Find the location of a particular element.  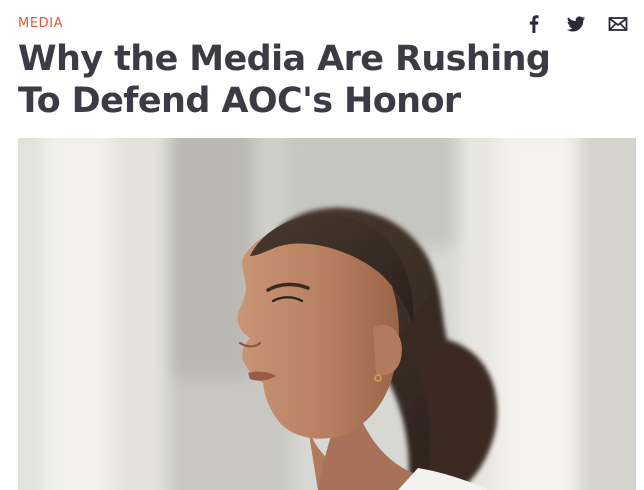

twitter-icon is located at coordinates (576, 24).